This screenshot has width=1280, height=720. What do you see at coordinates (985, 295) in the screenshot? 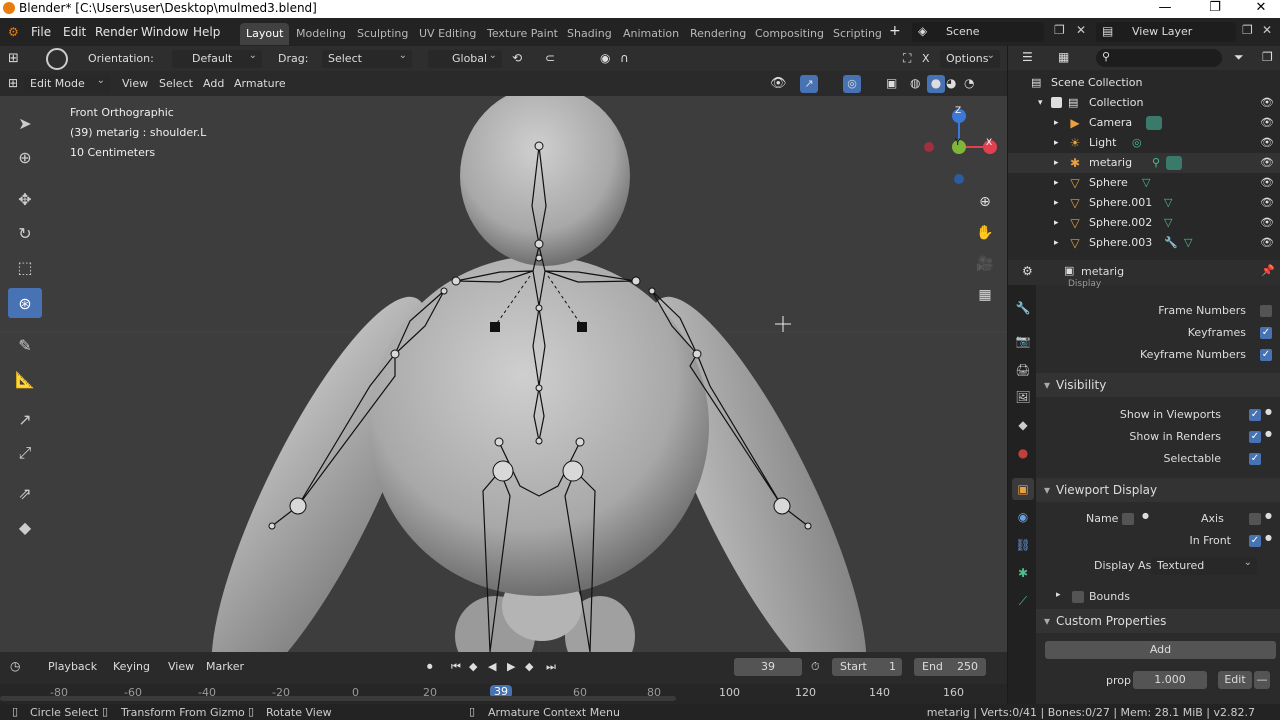
I see `perspective-toggle-icon: ▦` at bounding box center [985, 295].